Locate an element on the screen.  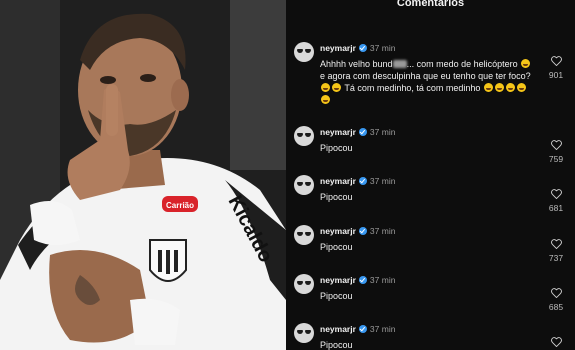
like-group: 759 is located at coordinates (556, 152).